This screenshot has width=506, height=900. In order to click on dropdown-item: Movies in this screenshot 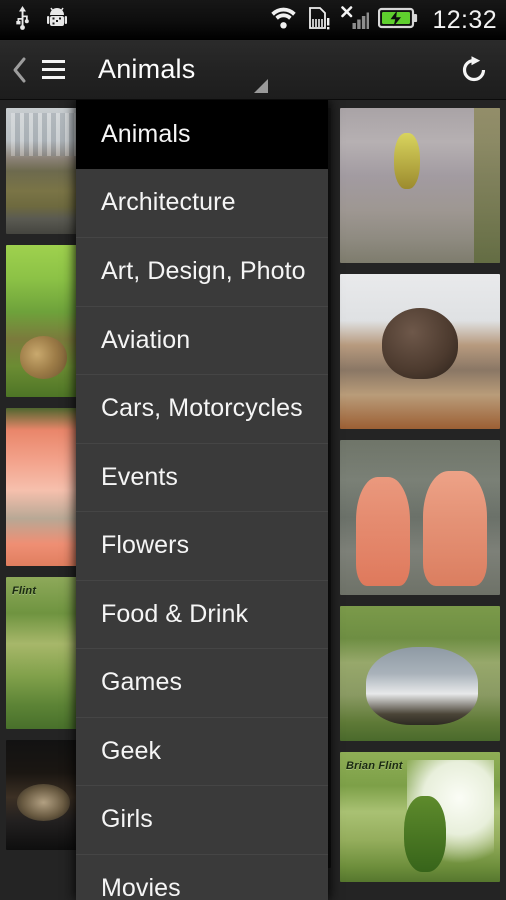, I will do `click(202, 876)`.